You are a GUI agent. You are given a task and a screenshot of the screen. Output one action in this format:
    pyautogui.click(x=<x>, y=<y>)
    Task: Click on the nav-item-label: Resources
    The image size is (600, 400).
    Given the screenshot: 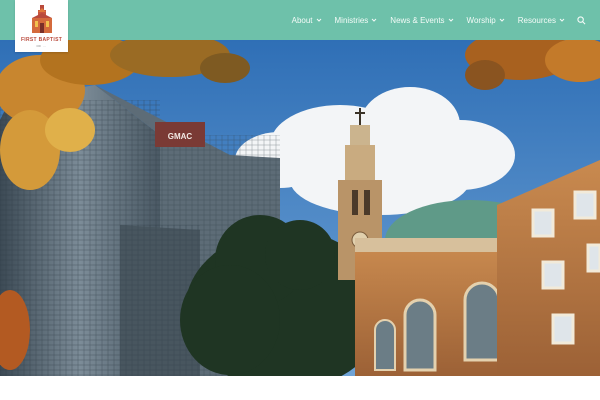 What is the action you would take?
    pyautogui.click(x=536, y=20)
    